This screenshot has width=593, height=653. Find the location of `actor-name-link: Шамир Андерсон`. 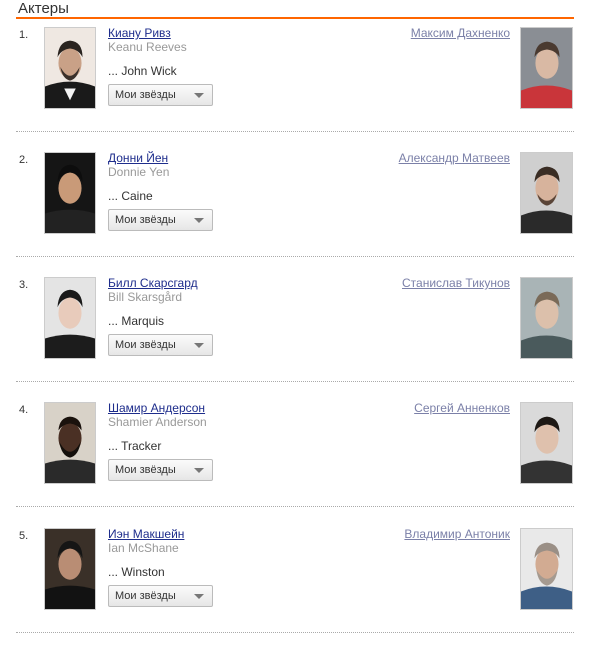

actor-name-link: Шамир Андерсон is located at coordinates (156, 408).